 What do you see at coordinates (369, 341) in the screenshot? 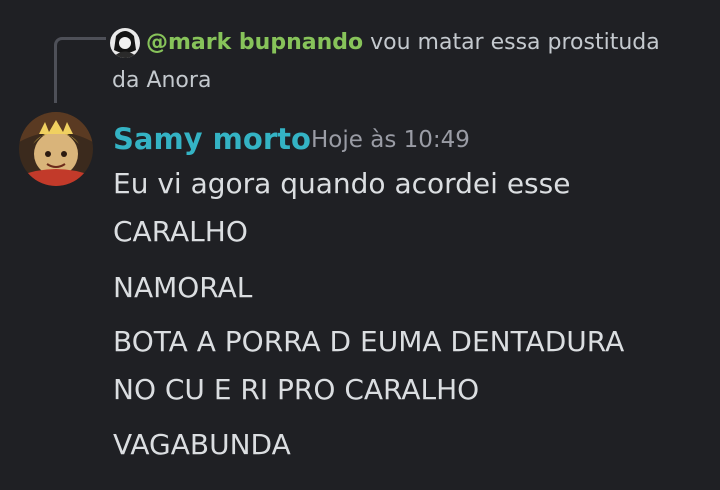
I see `message-line: BOTA A PORRA D EUMA DENTADURA` at bounding box center [369, 341].